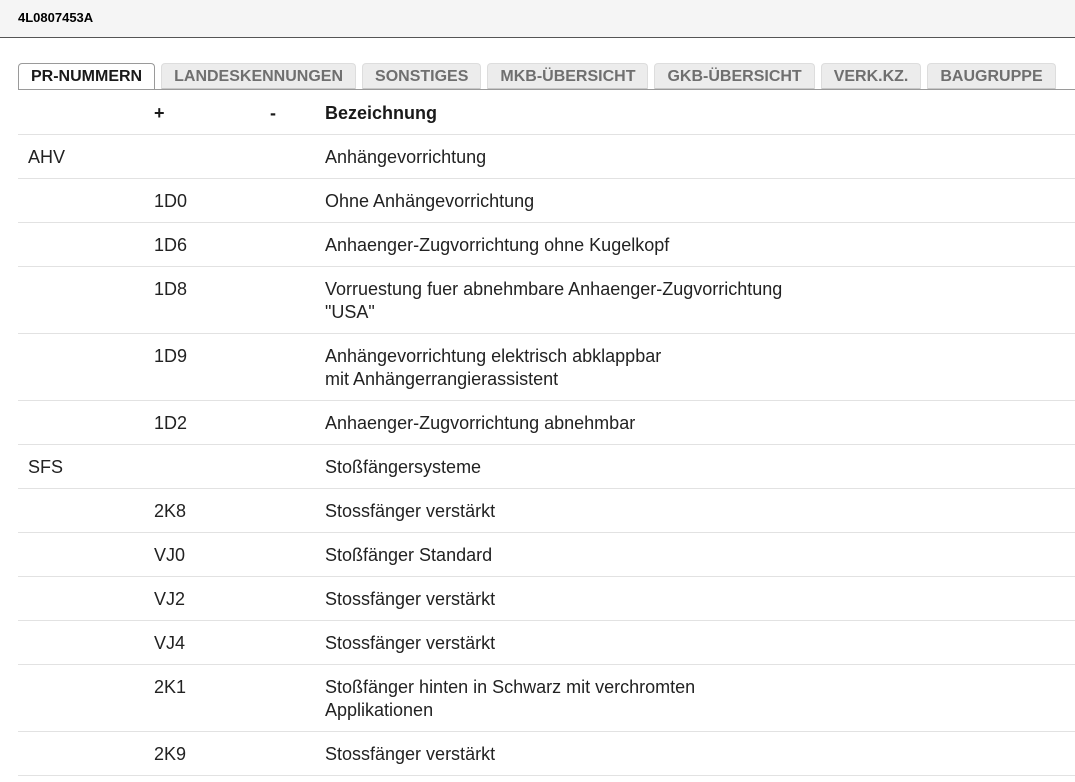 This screenshot has width=1075, height=782. I want to click on row-pr-number: 2K1, so click(170, 687).